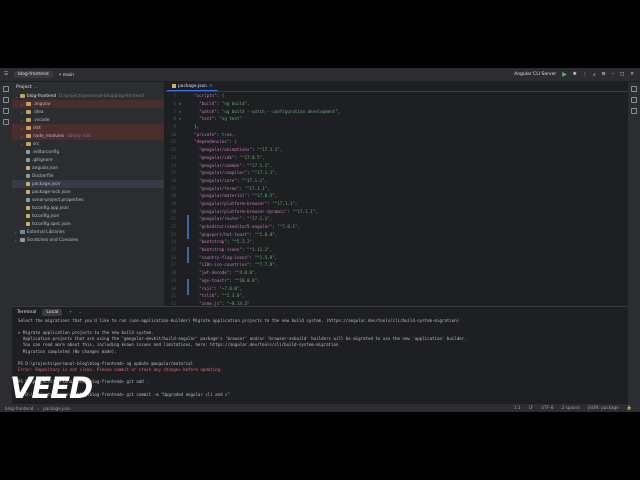 The image size is (640, 480). I want to click on branch-switcher: ⑂ main, so click(66, 75).